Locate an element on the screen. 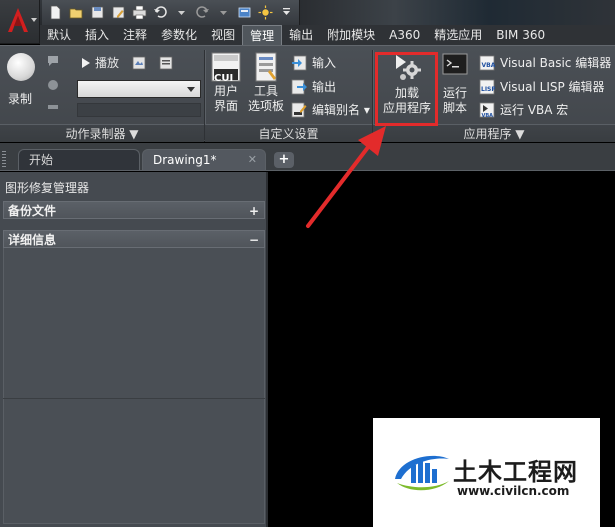 The width and height of the screenshot is (615, 527). application-menu-button is located at coordinates (20, 22).